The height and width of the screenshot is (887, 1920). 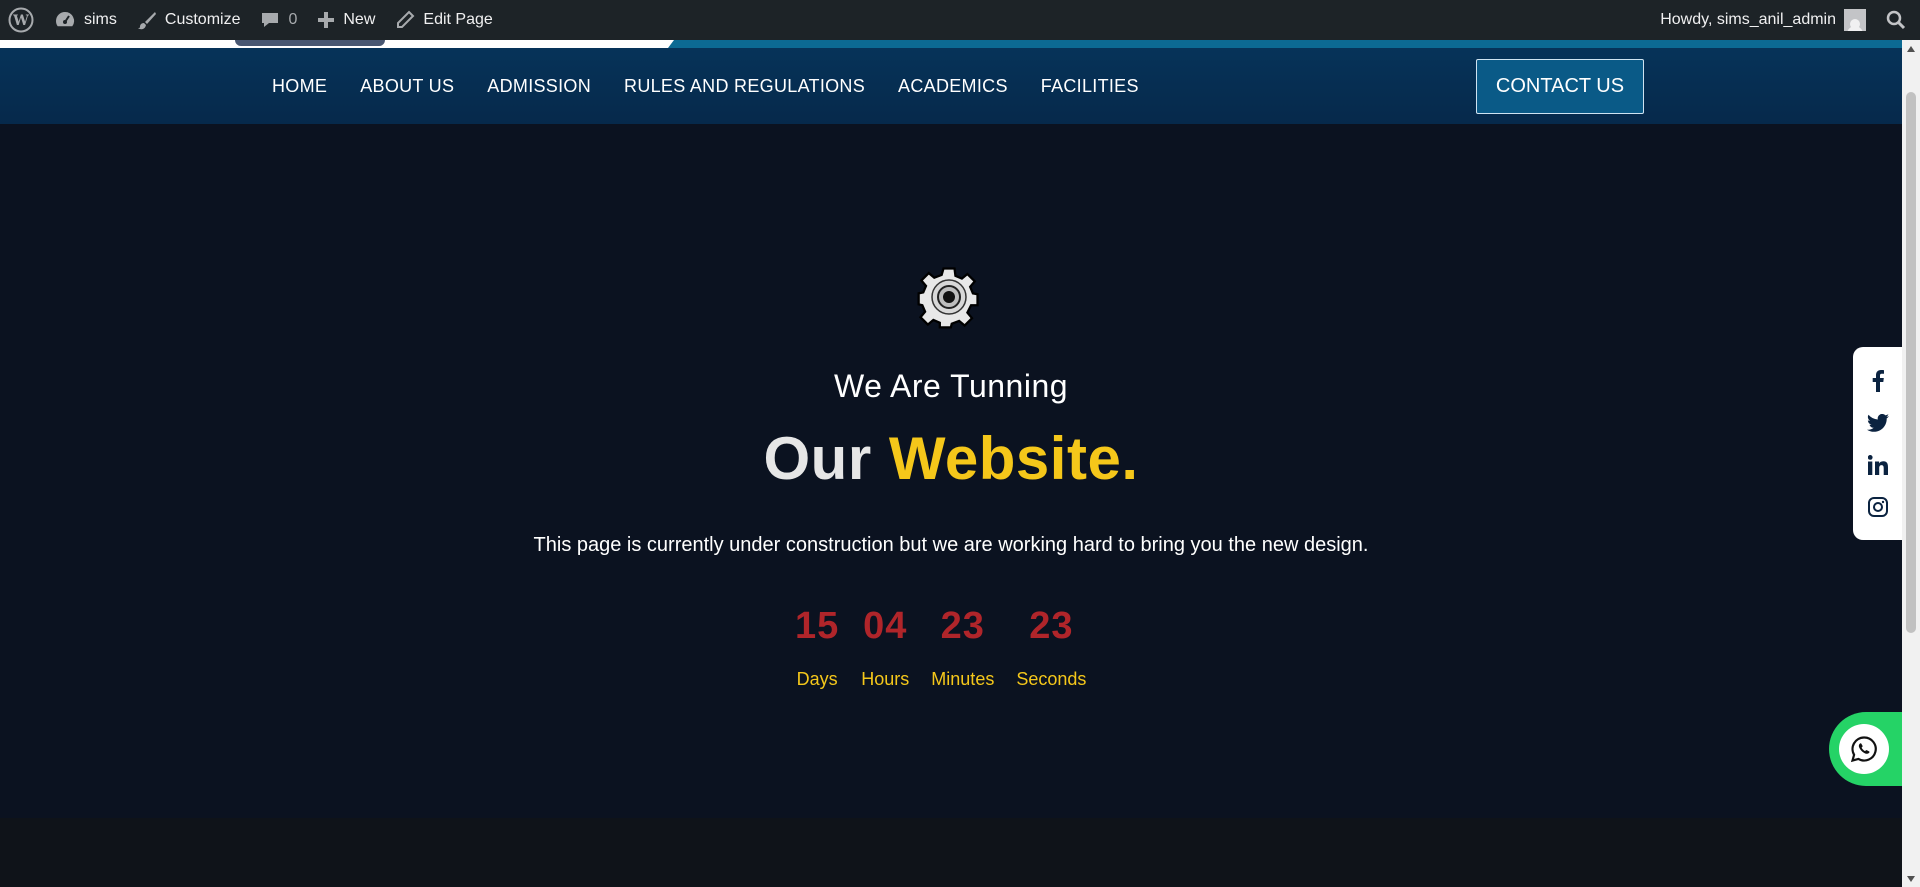 What do you see at coordinates (1051, 626) in the screenshot?
I see `countdown-seconds-value: 23` at bounding box center [1051, 626].